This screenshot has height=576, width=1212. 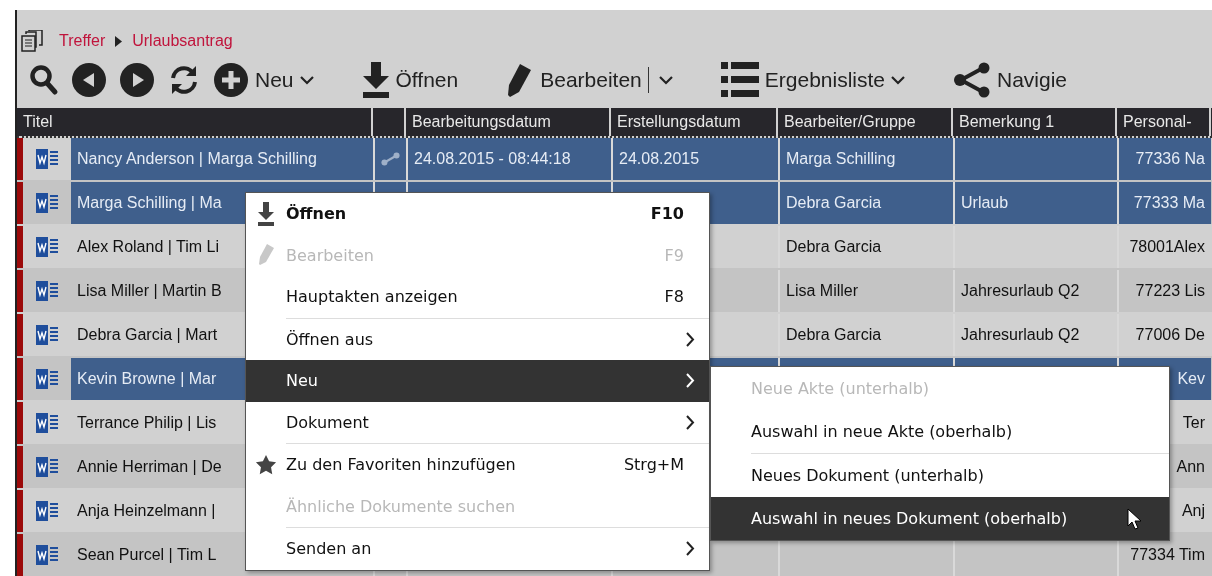 I want to click on table-cell: Urlaub, so click(x=1035, y=203).